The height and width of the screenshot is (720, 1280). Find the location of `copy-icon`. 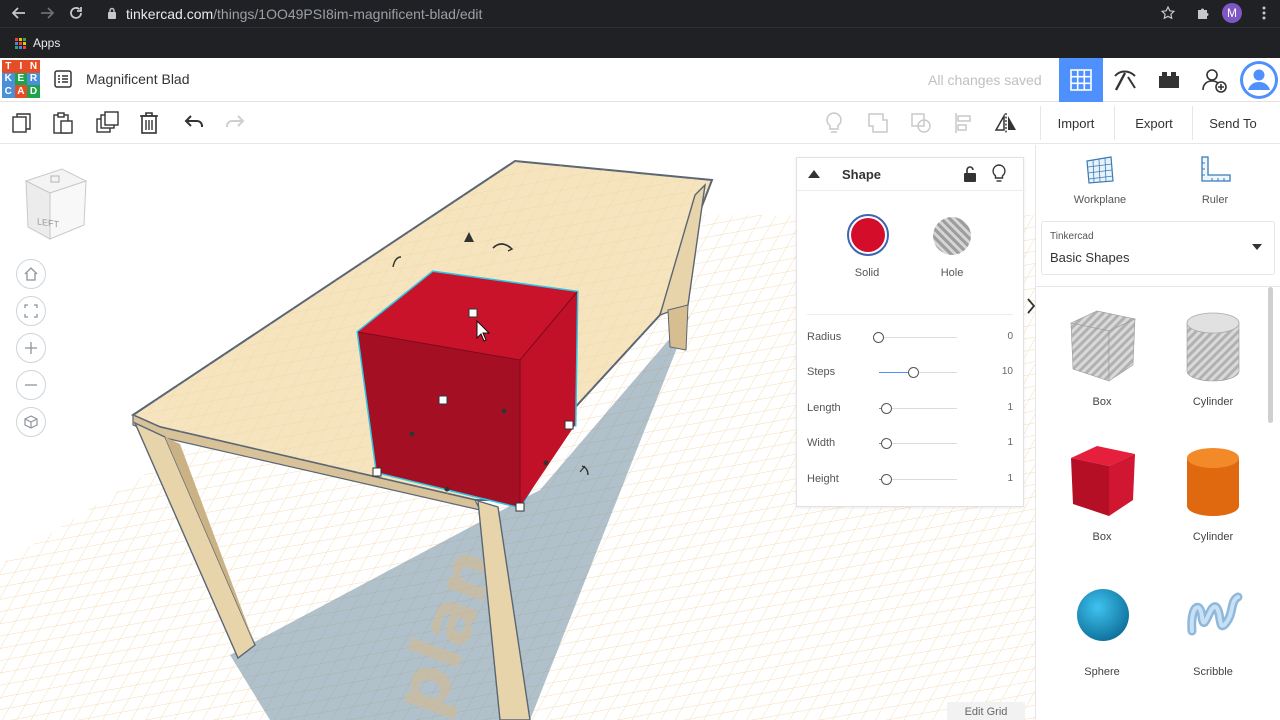

copy-icon is located at coordinates (22, 123).